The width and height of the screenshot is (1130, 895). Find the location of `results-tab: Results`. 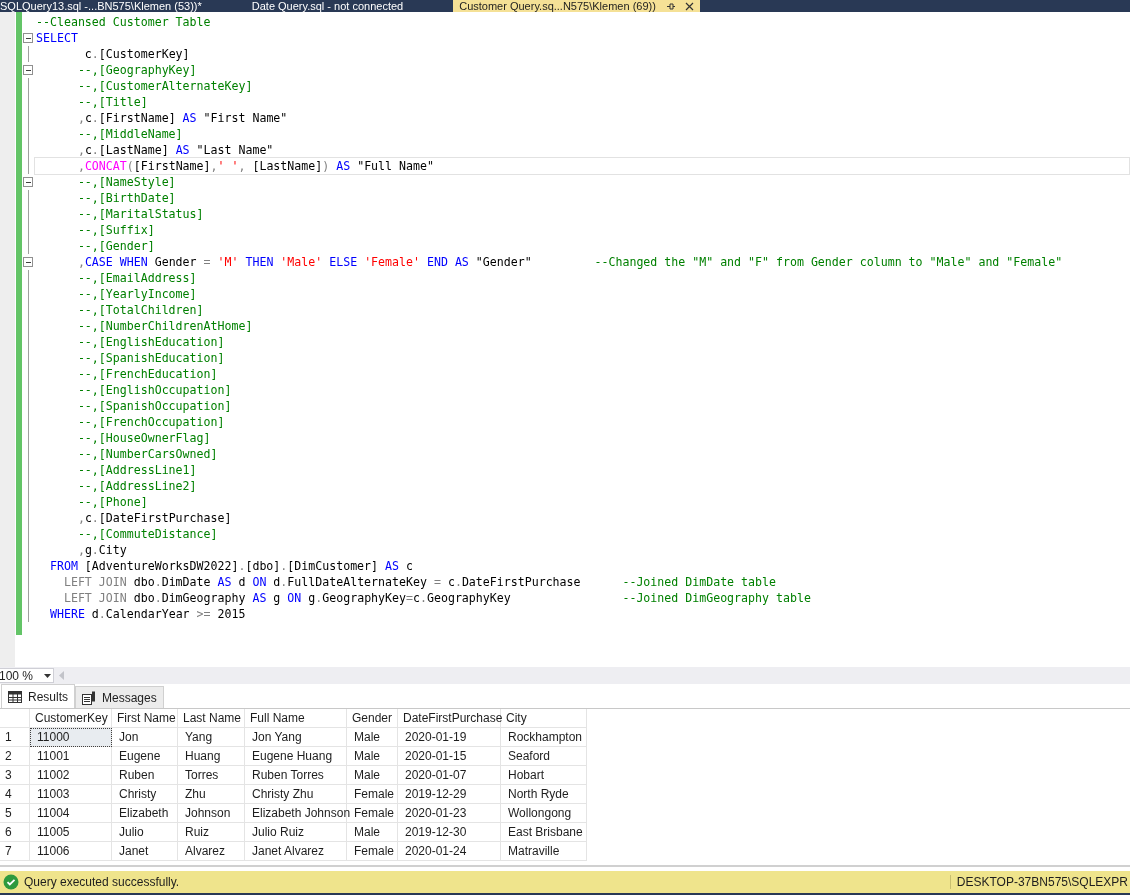

results-tab: Results is located at coordinates (38, 696).